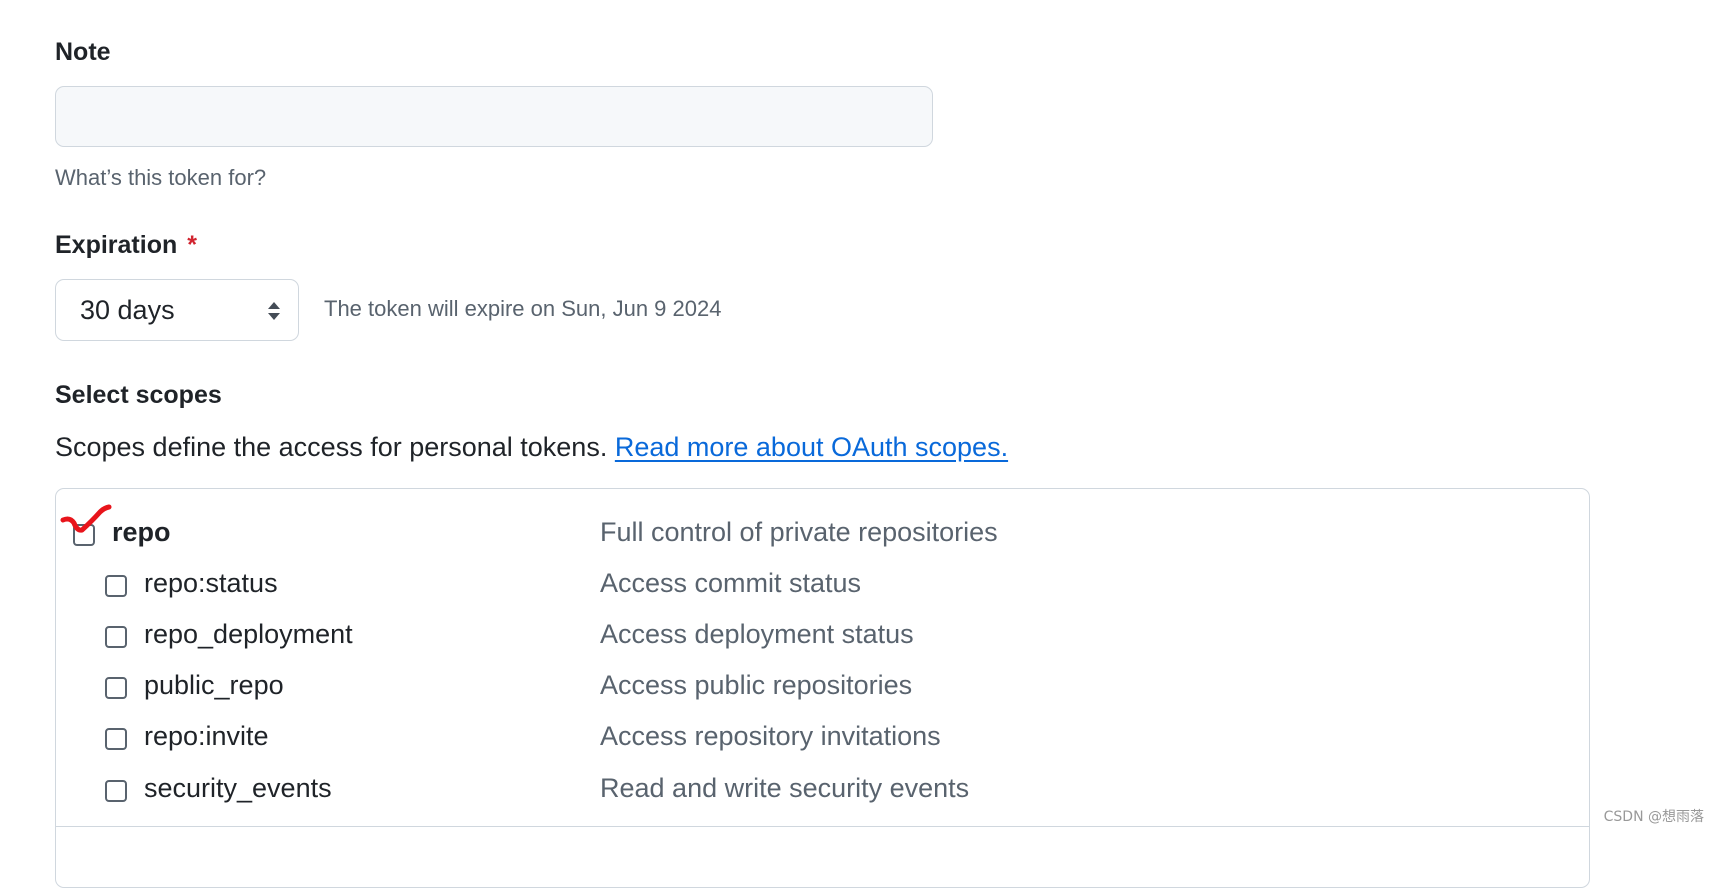 This screenshot has height=888, width=1715. I want to click on note-hint: What’s this token for?, so click(161, 177).